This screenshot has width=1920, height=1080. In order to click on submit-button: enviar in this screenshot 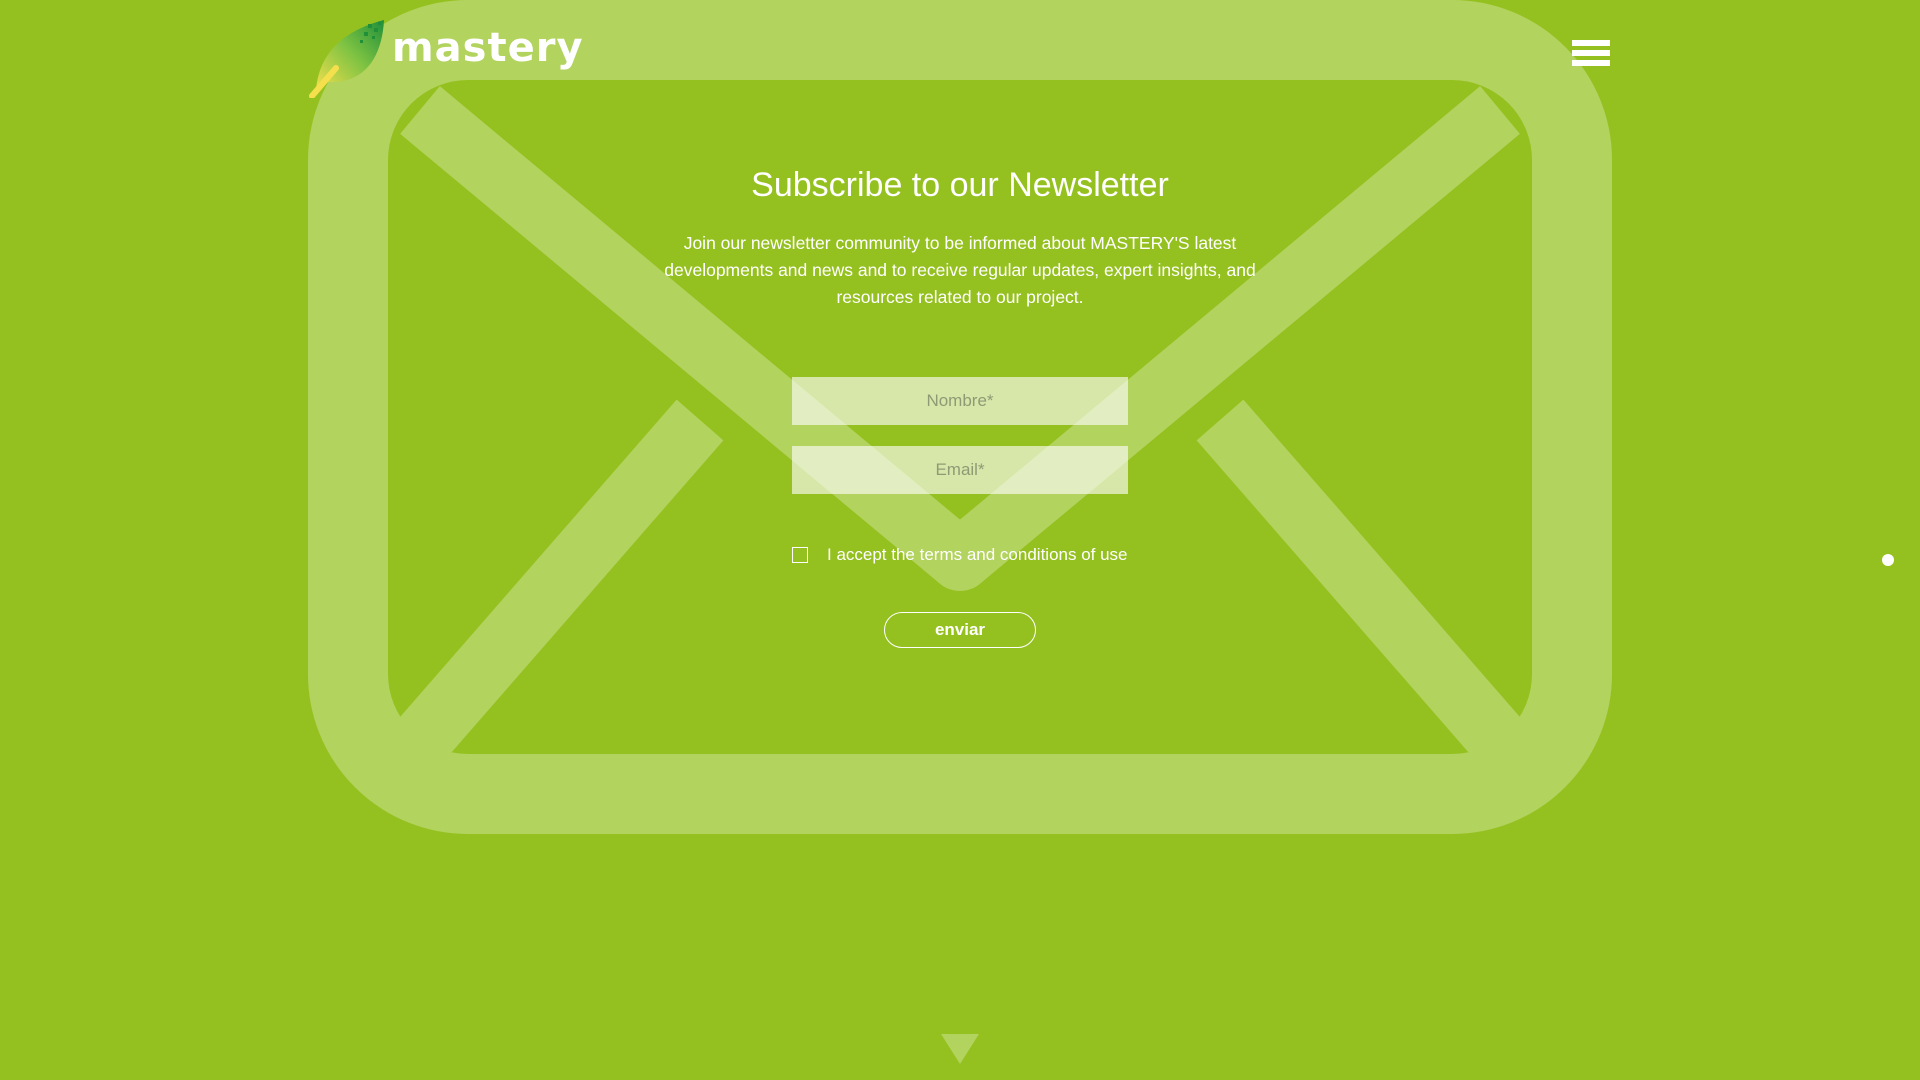, I will do `click(960, 630)`.